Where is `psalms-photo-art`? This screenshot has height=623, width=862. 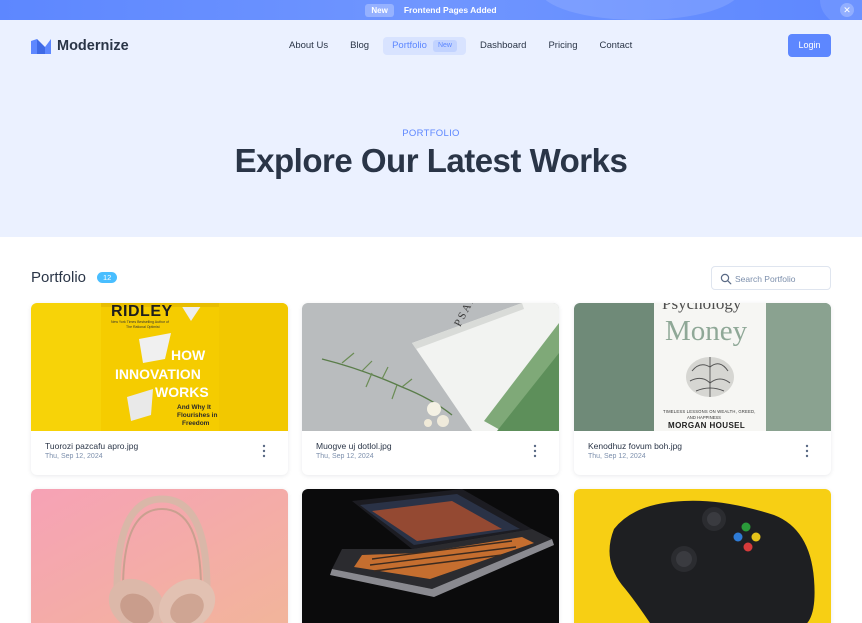
psalms-photo-art is located at coordinates (430, 367).